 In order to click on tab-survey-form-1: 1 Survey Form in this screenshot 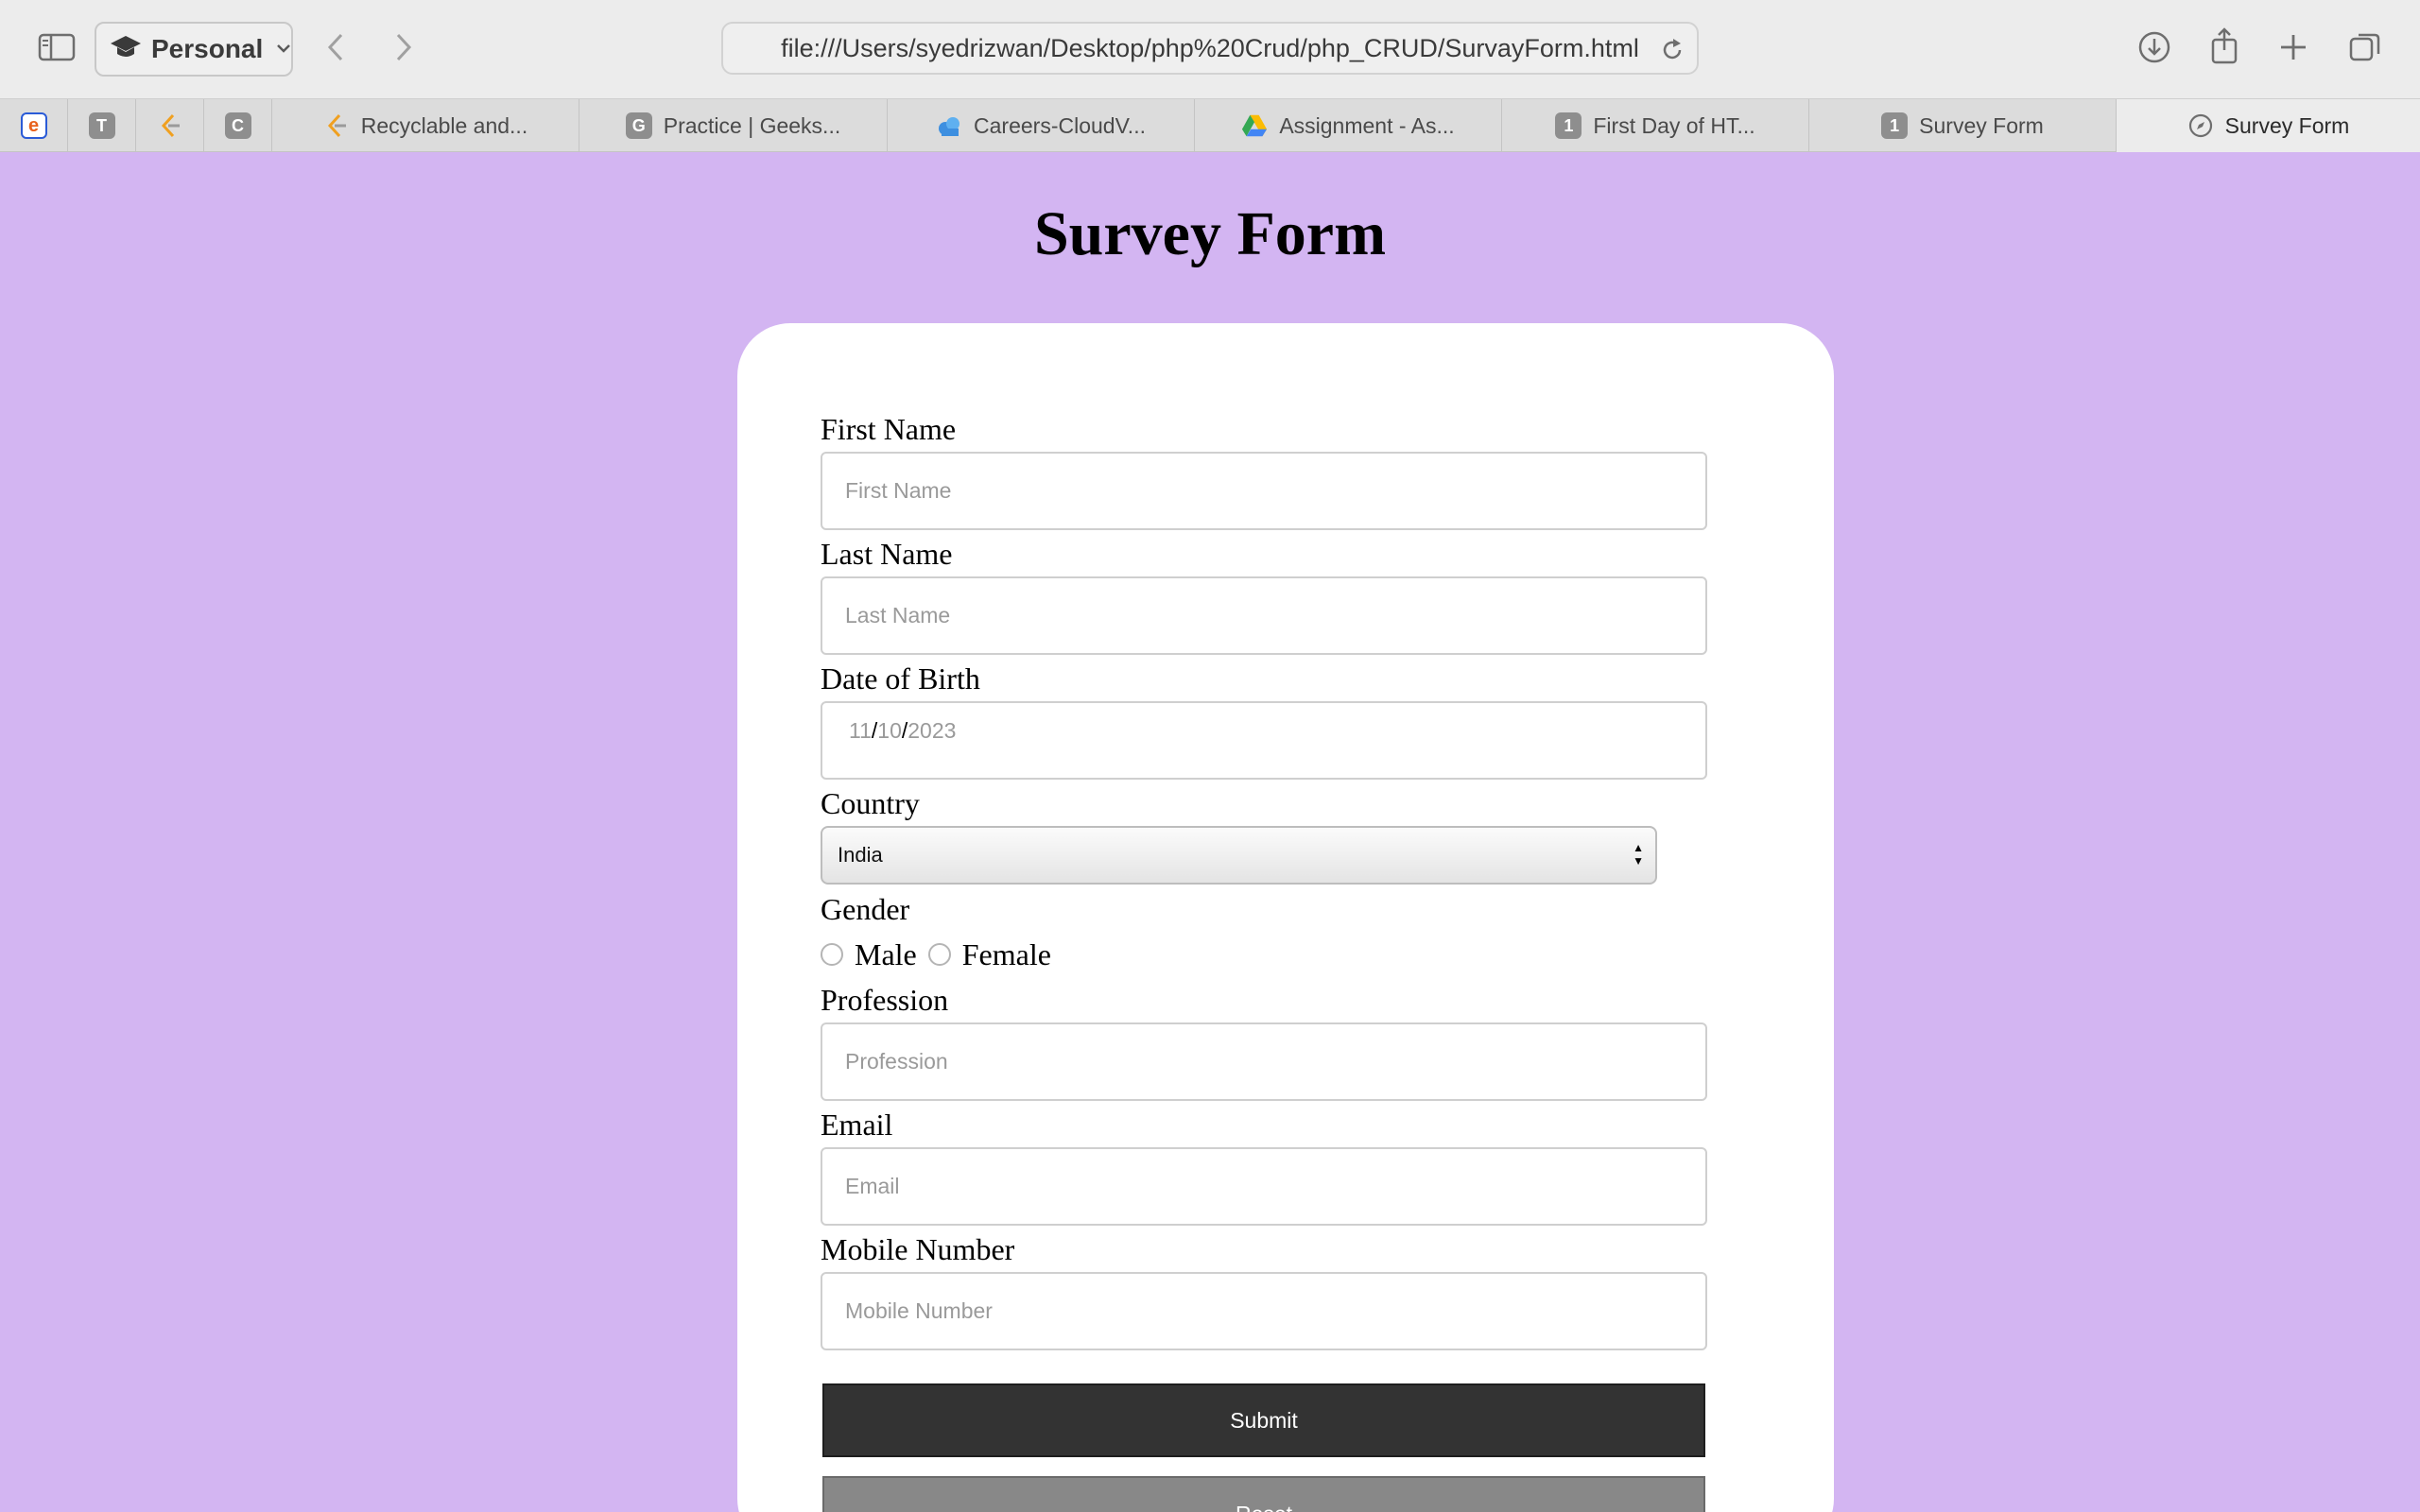, I will do `click(1963, 125)`.